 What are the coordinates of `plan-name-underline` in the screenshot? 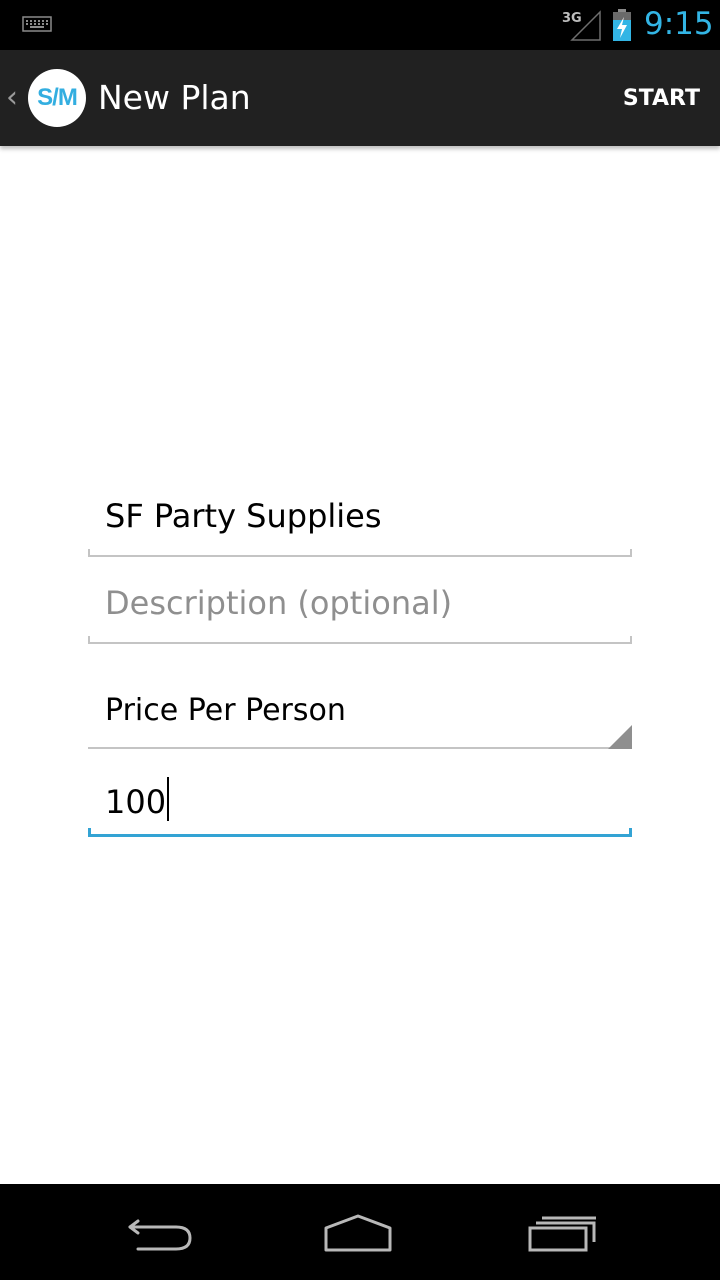 It's located at (360, 553).